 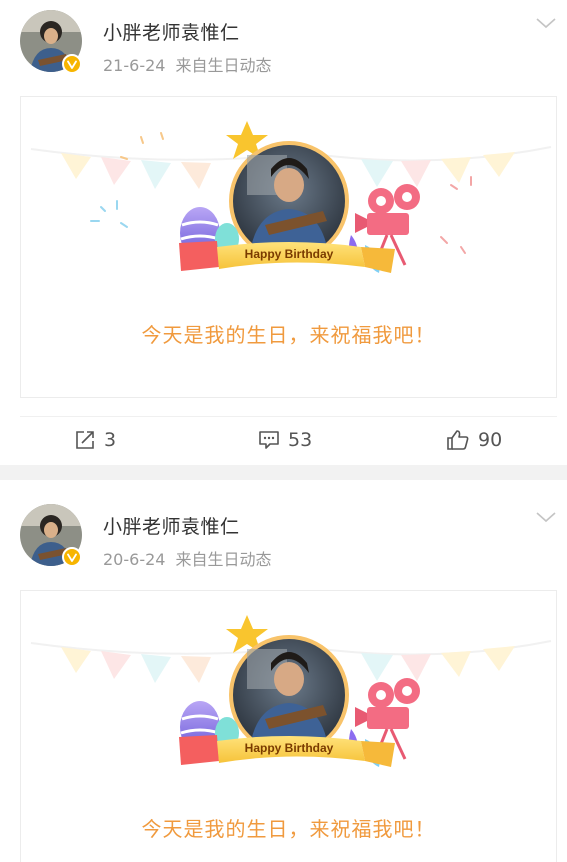 I want to click on post-date: 21-6-24, so click(x=134, y=65).